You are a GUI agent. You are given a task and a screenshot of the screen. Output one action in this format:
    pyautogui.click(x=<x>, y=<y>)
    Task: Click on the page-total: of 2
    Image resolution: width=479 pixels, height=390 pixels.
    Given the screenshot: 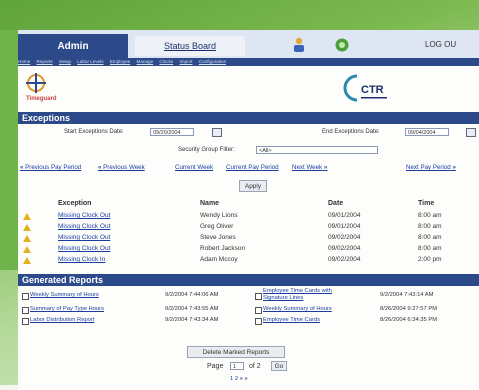 What is the action you would take?
    pyautogui.click(x=255, y=366)
    